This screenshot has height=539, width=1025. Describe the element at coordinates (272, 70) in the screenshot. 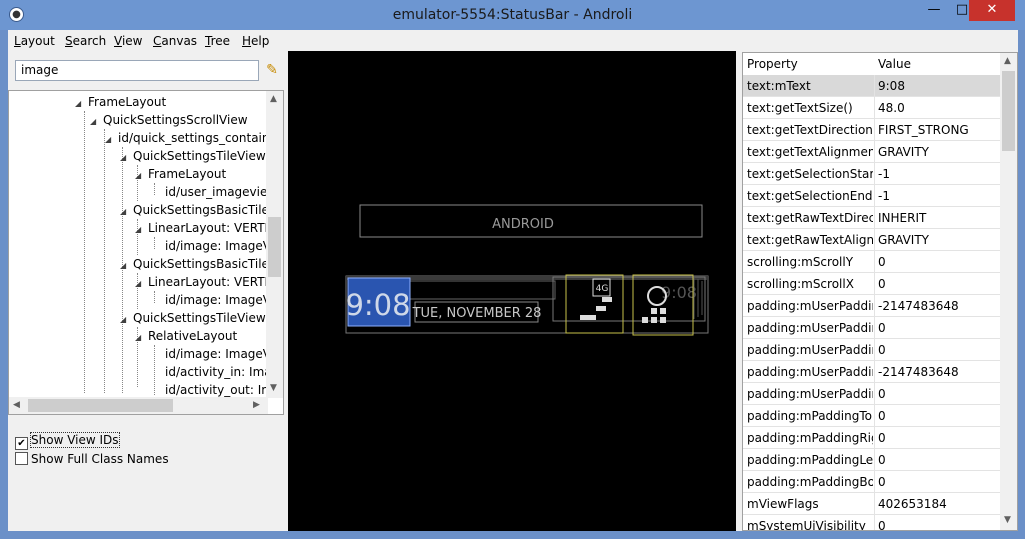

I see `clear-search-broom-icon: ✎` at that location.